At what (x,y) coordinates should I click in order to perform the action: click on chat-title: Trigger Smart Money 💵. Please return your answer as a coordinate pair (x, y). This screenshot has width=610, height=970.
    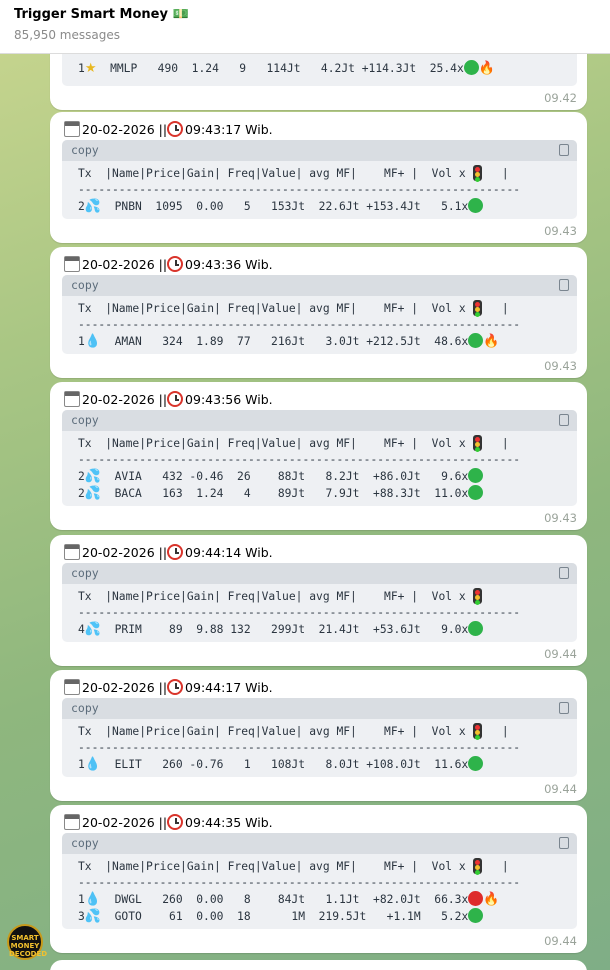
    Looking at the image, I should click on (101, 14).